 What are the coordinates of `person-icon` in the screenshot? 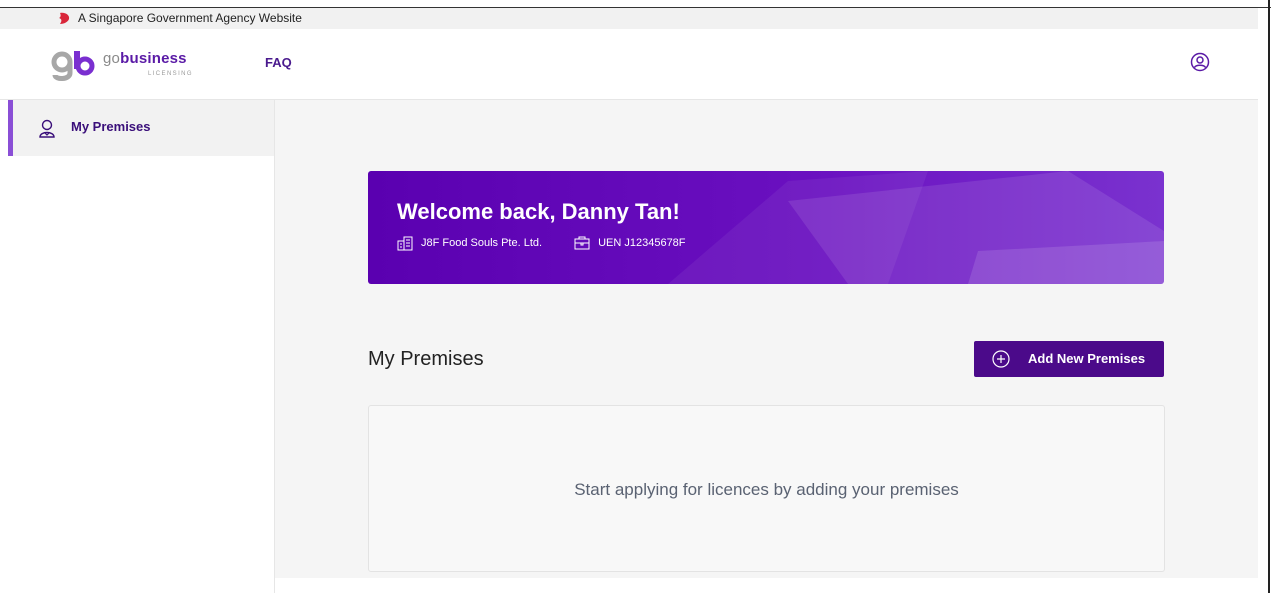 It's located at (47, 128).